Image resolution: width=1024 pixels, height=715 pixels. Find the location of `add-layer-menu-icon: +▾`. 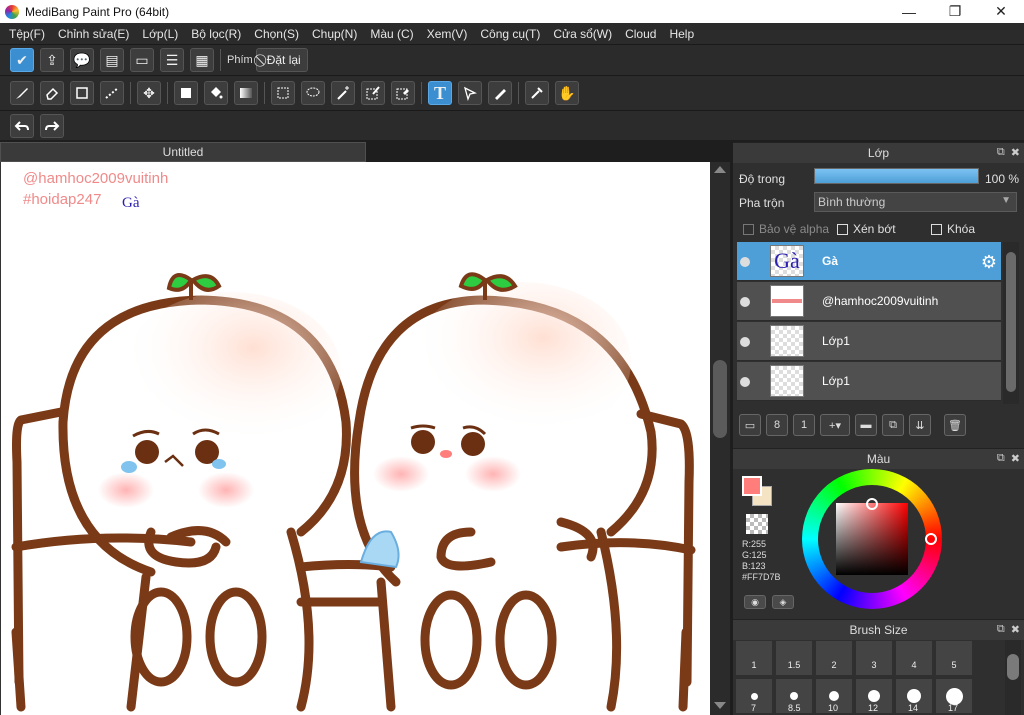

add-layer-menu-icon: +▾ is located at coordinates (835, 425).